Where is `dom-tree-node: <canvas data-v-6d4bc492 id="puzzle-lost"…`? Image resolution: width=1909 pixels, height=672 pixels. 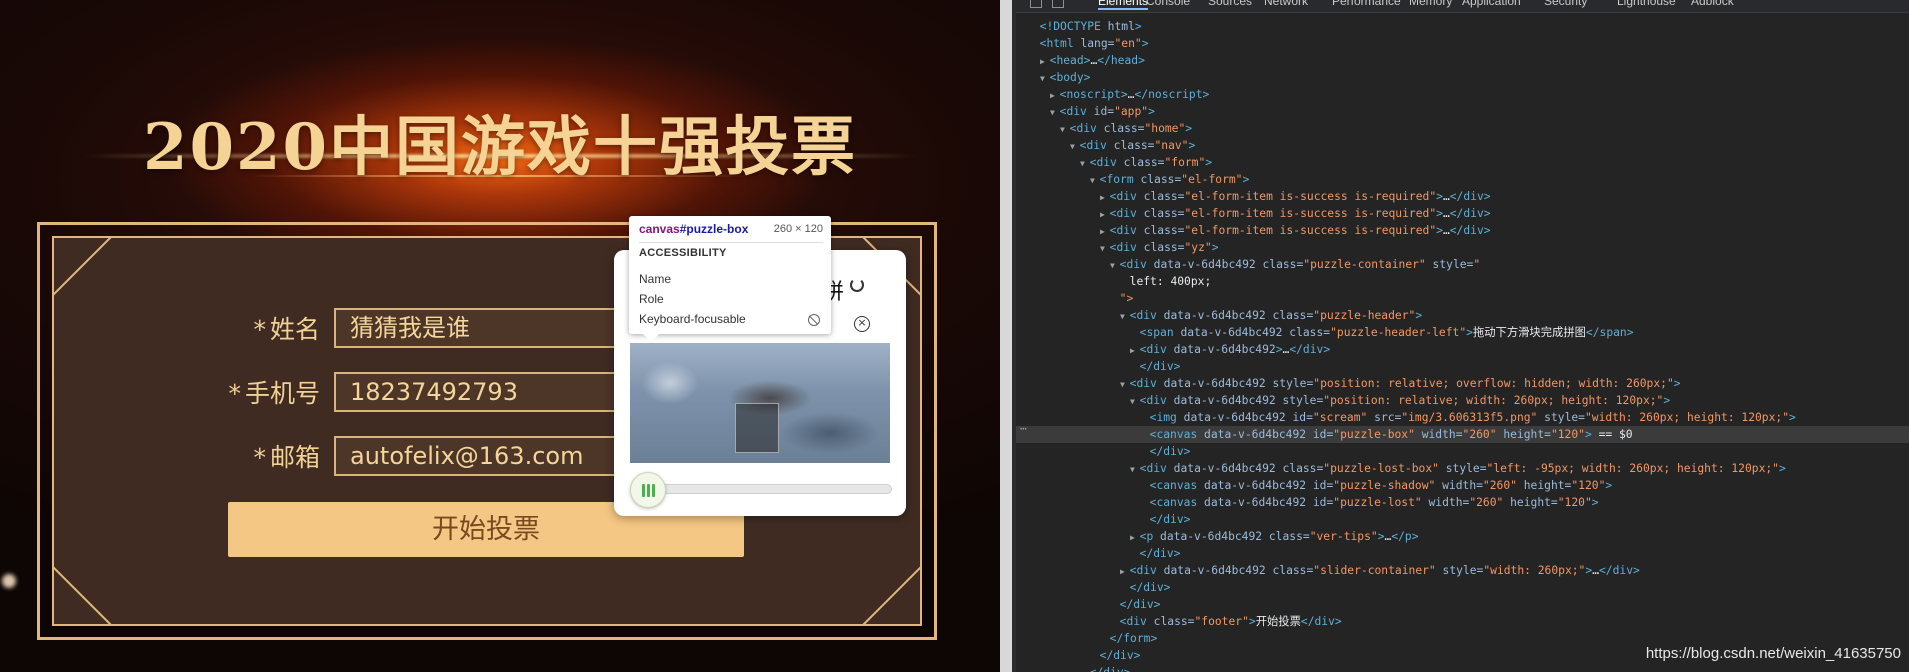 dom-tree-node: <canvas data-v-6d4bc492 id="puzzle-lost"… is located at coordinates (1369, 502).